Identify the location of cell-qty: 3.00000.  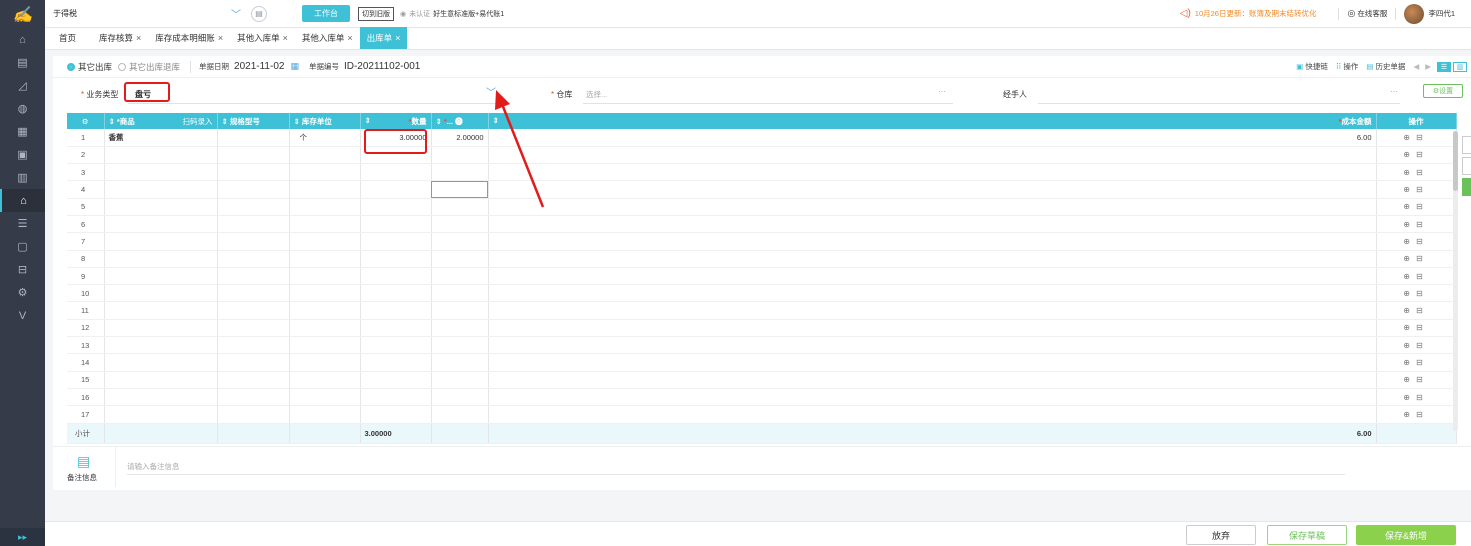
(396, 138).